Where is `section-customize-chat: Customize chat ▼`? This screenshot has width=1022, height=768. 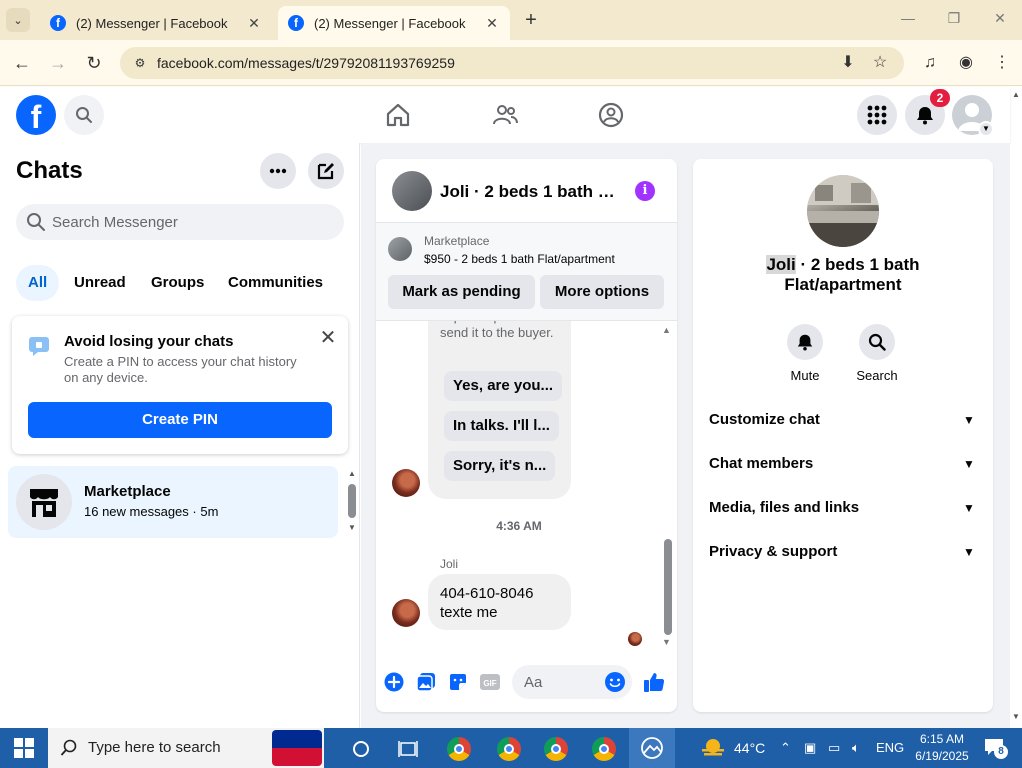
section-customize-chat: Customize chat ▼ is located at coordinates (844, 420).